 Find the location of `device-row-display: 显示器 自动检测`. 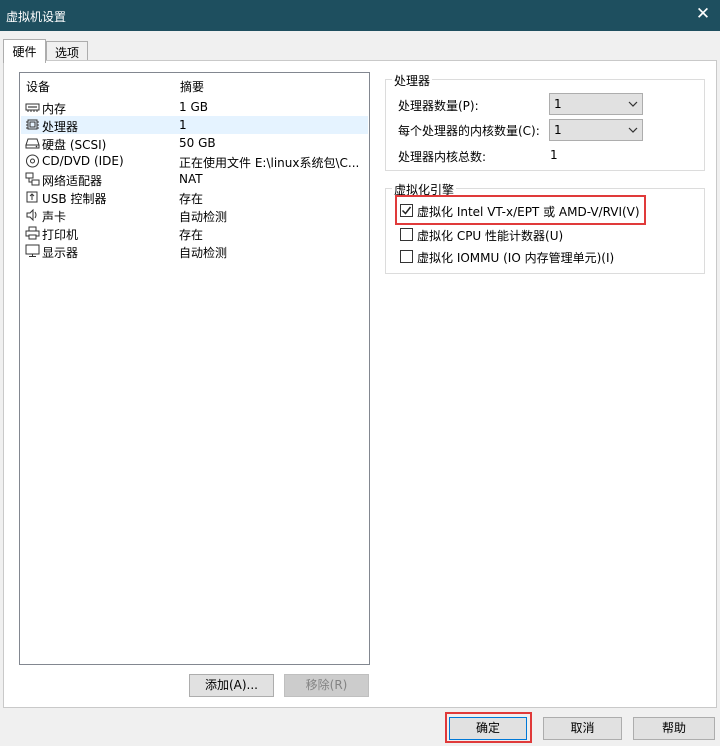

device-row-display: 显示器 自动检测 is located at coordinates (194, 251).